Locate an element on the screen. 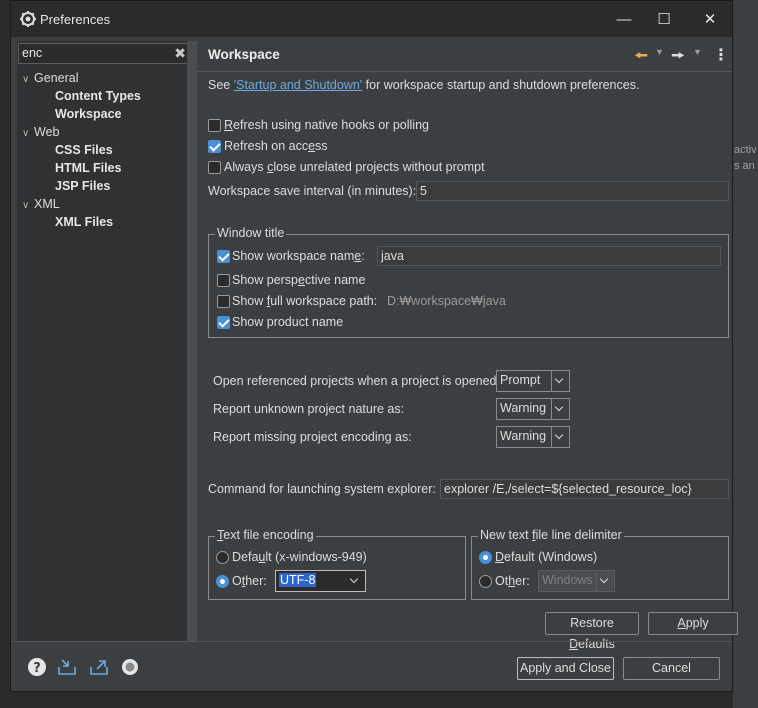 The image size is (758, 708). tree-node-xml: ∨ XML is located at coordinates (41, 204).